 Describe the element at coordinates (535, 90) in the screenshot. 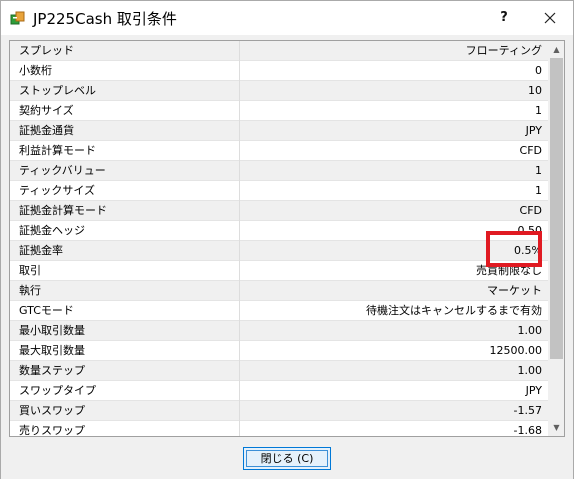

I see `property-value: 10` at that location.